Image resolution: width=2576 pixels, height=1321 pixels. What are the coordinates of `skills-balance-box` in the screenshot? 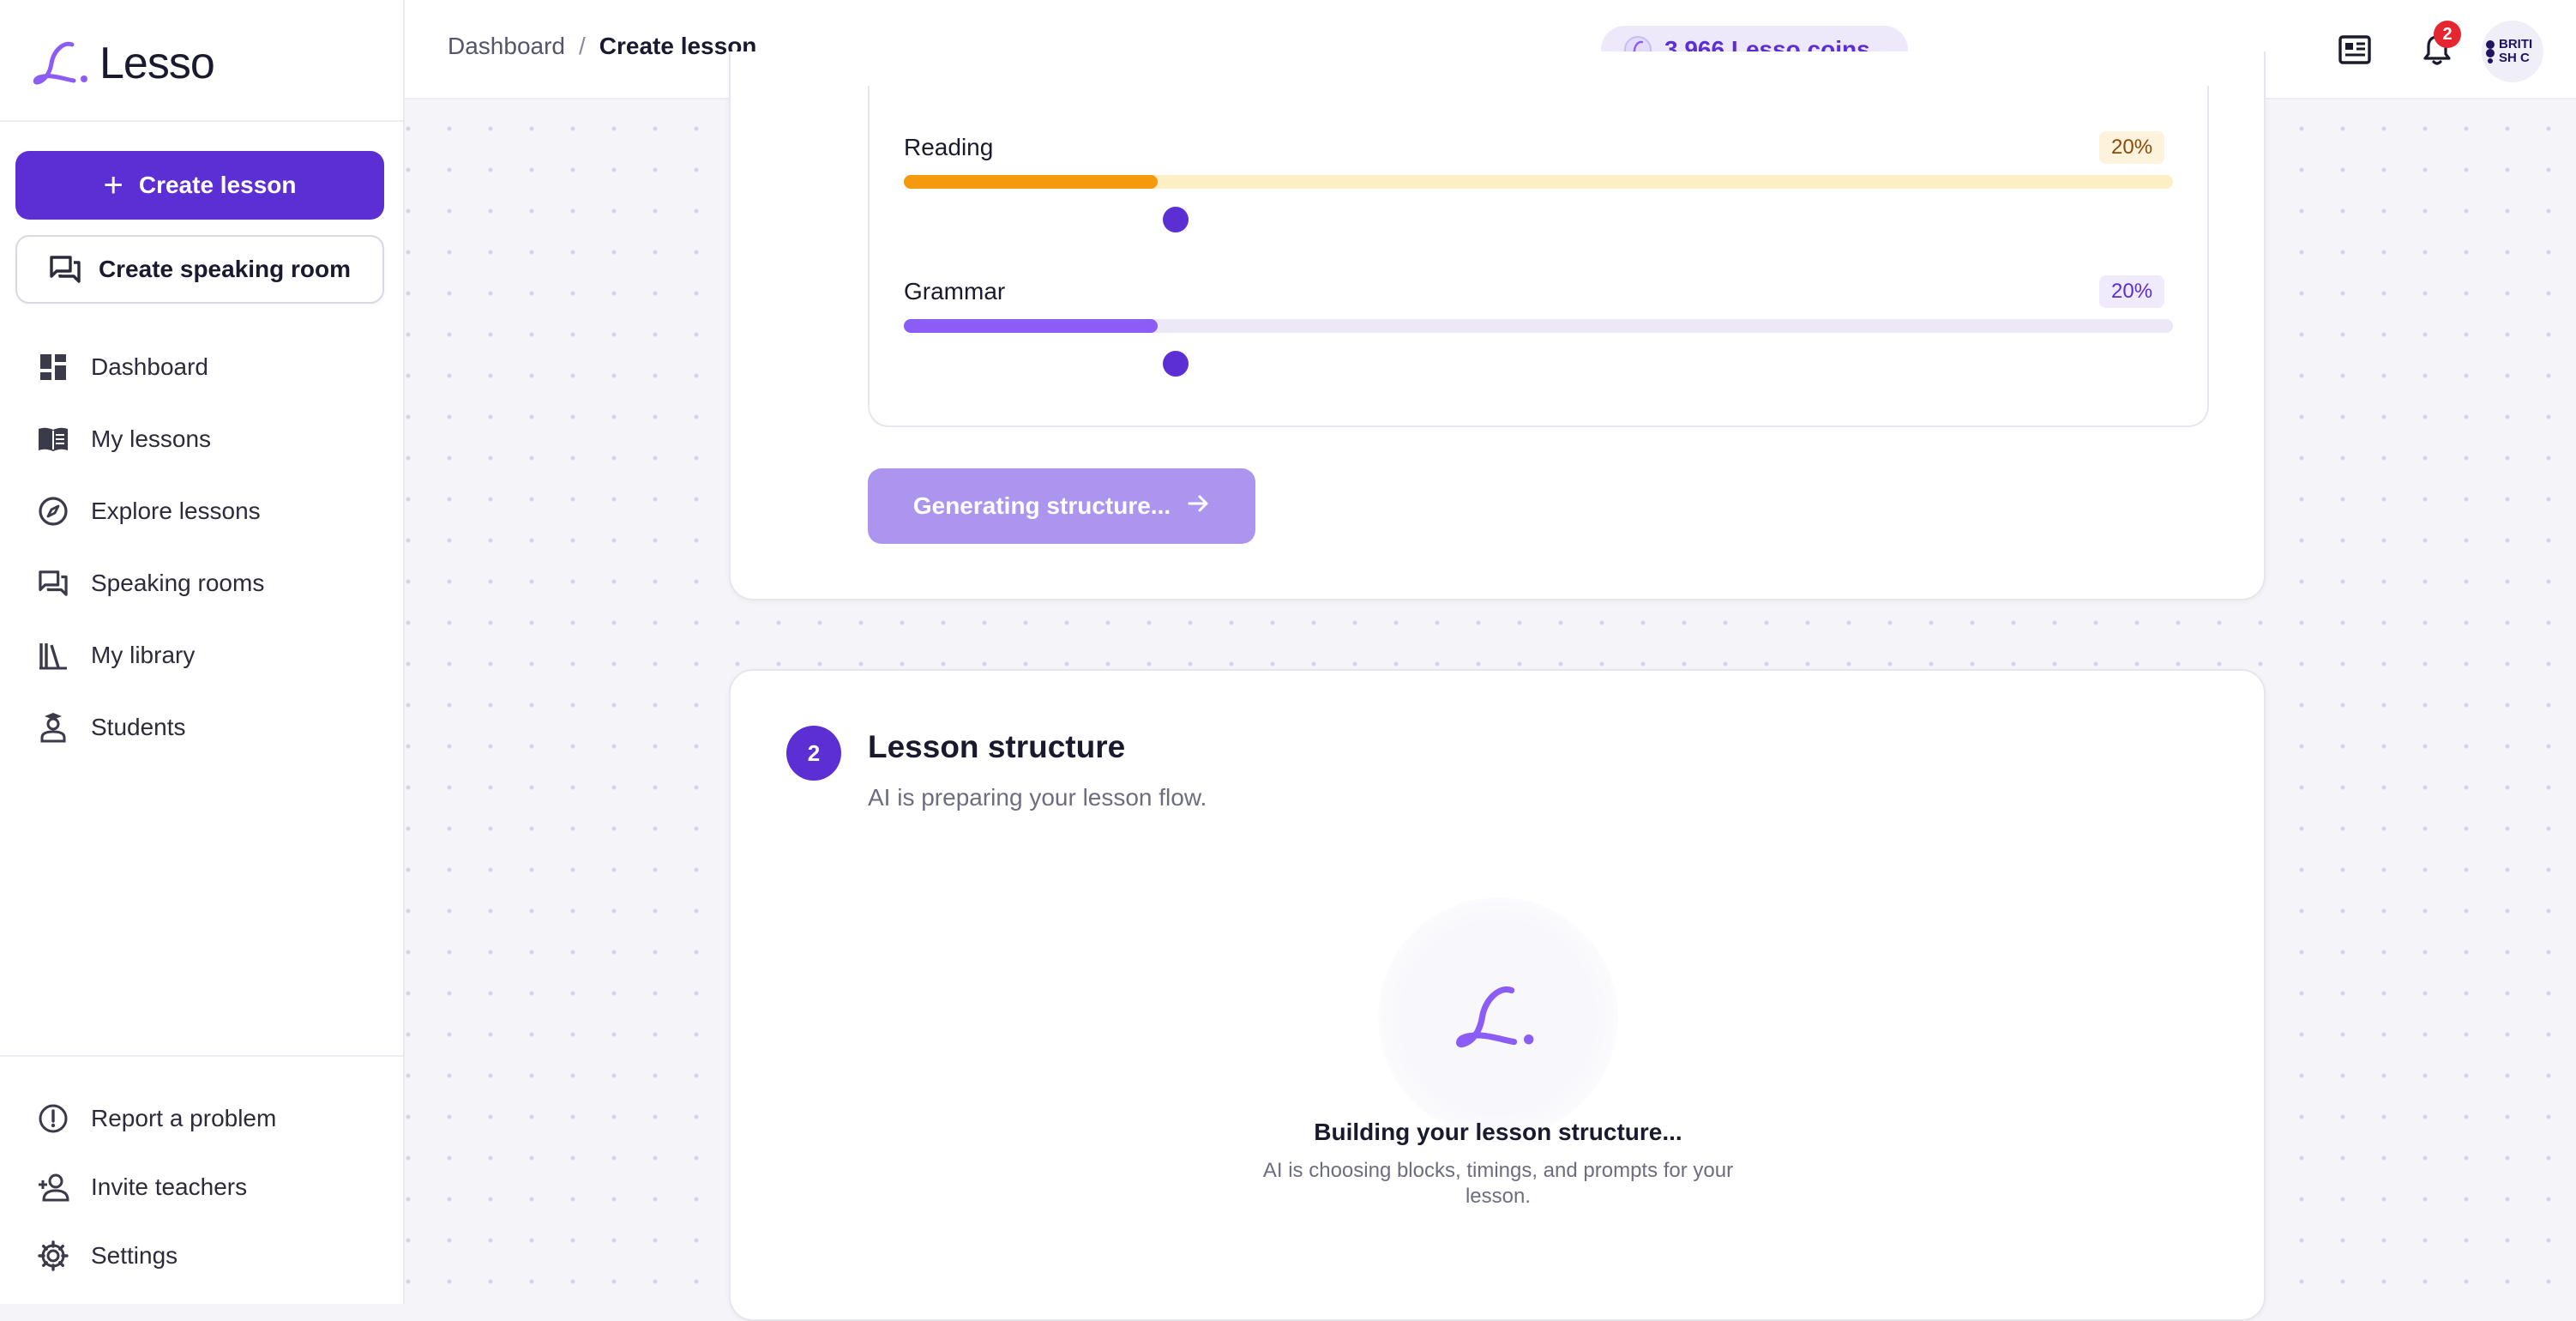 It's located at (1538, 256).